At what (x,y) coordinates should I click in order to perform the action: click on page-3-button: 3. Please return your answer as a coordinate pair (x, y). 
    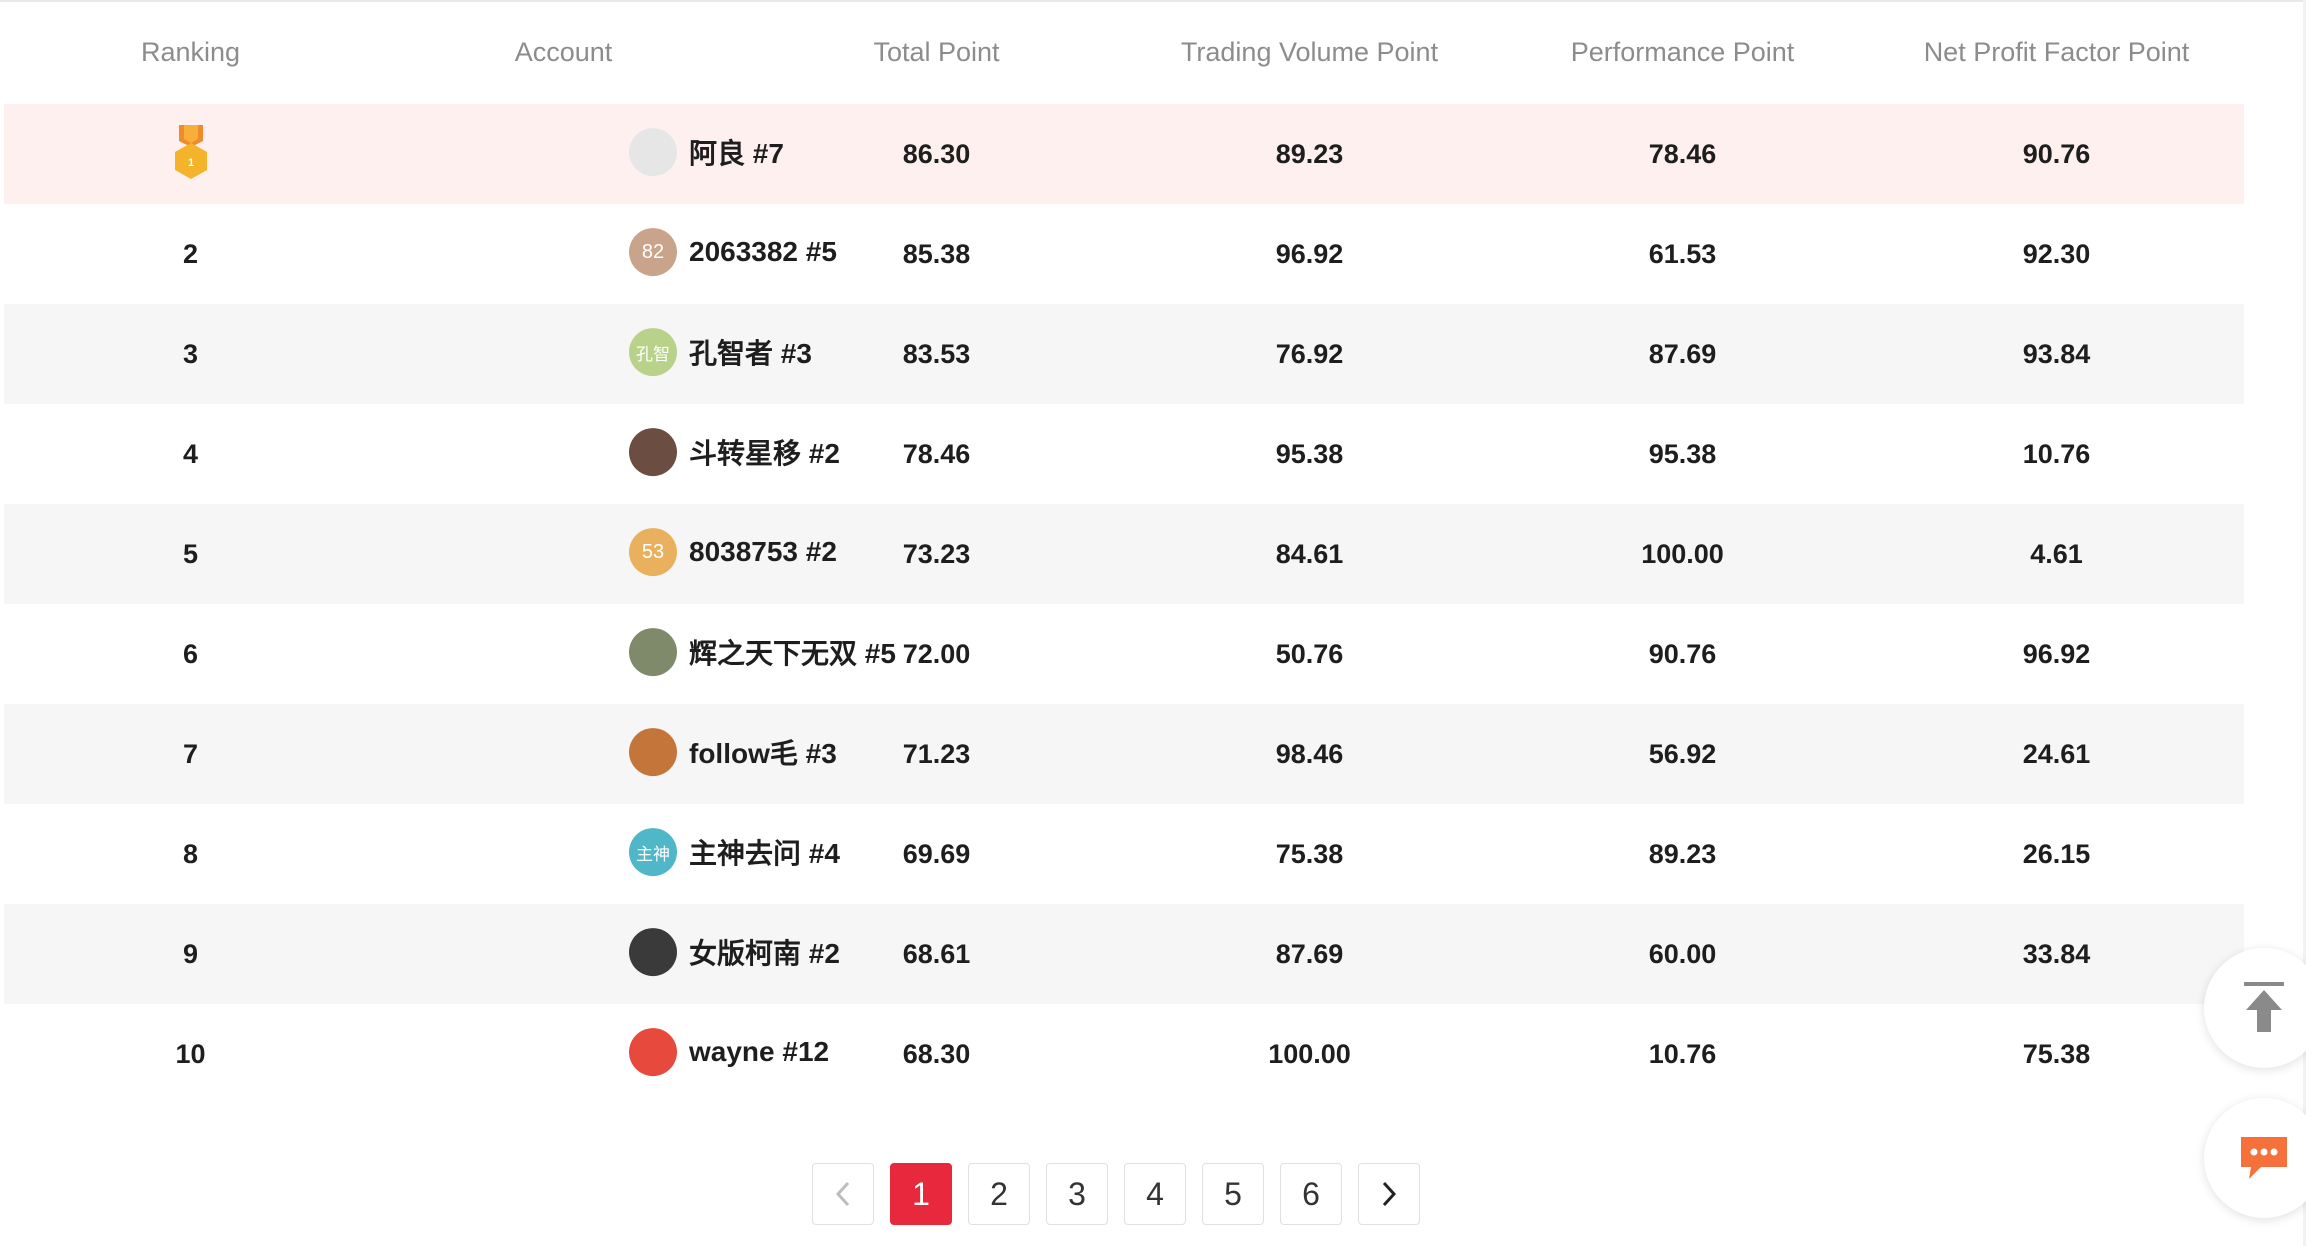
    Looking at the image, I should click on (1077, 1194).